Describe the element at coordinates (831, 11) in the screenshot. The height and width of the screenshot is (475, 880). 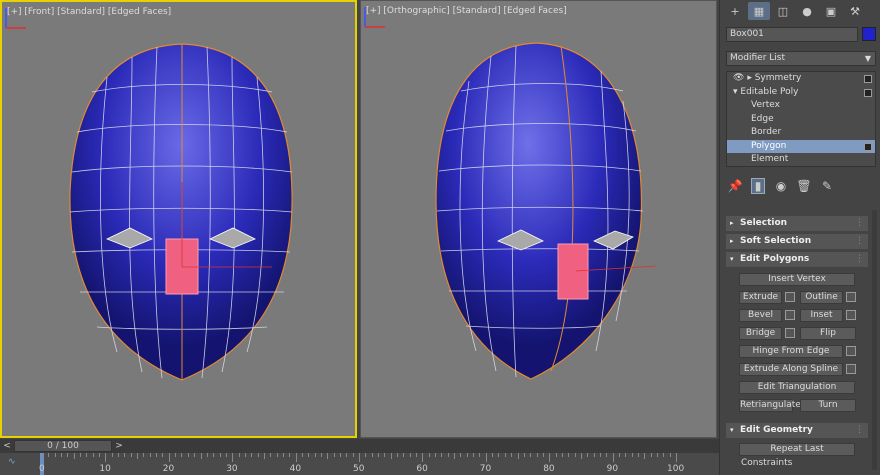
I see `display-icon: ▣` at that location.